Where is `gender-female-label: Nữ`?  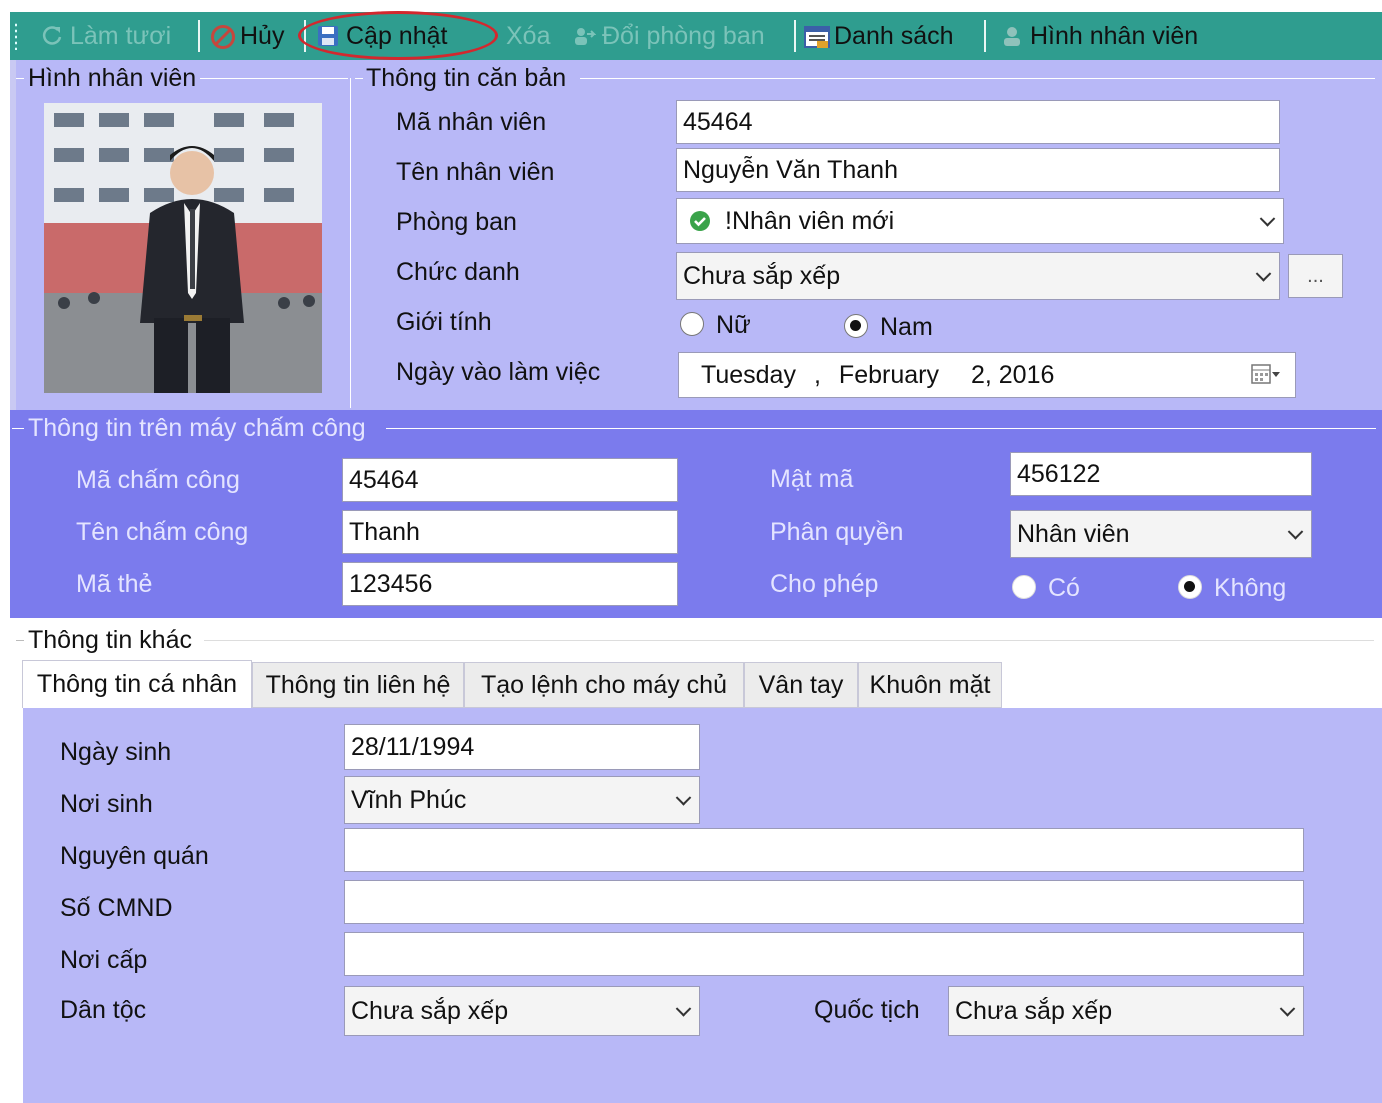 gender-female-label: Nữ is located at coordinates (733, 325).